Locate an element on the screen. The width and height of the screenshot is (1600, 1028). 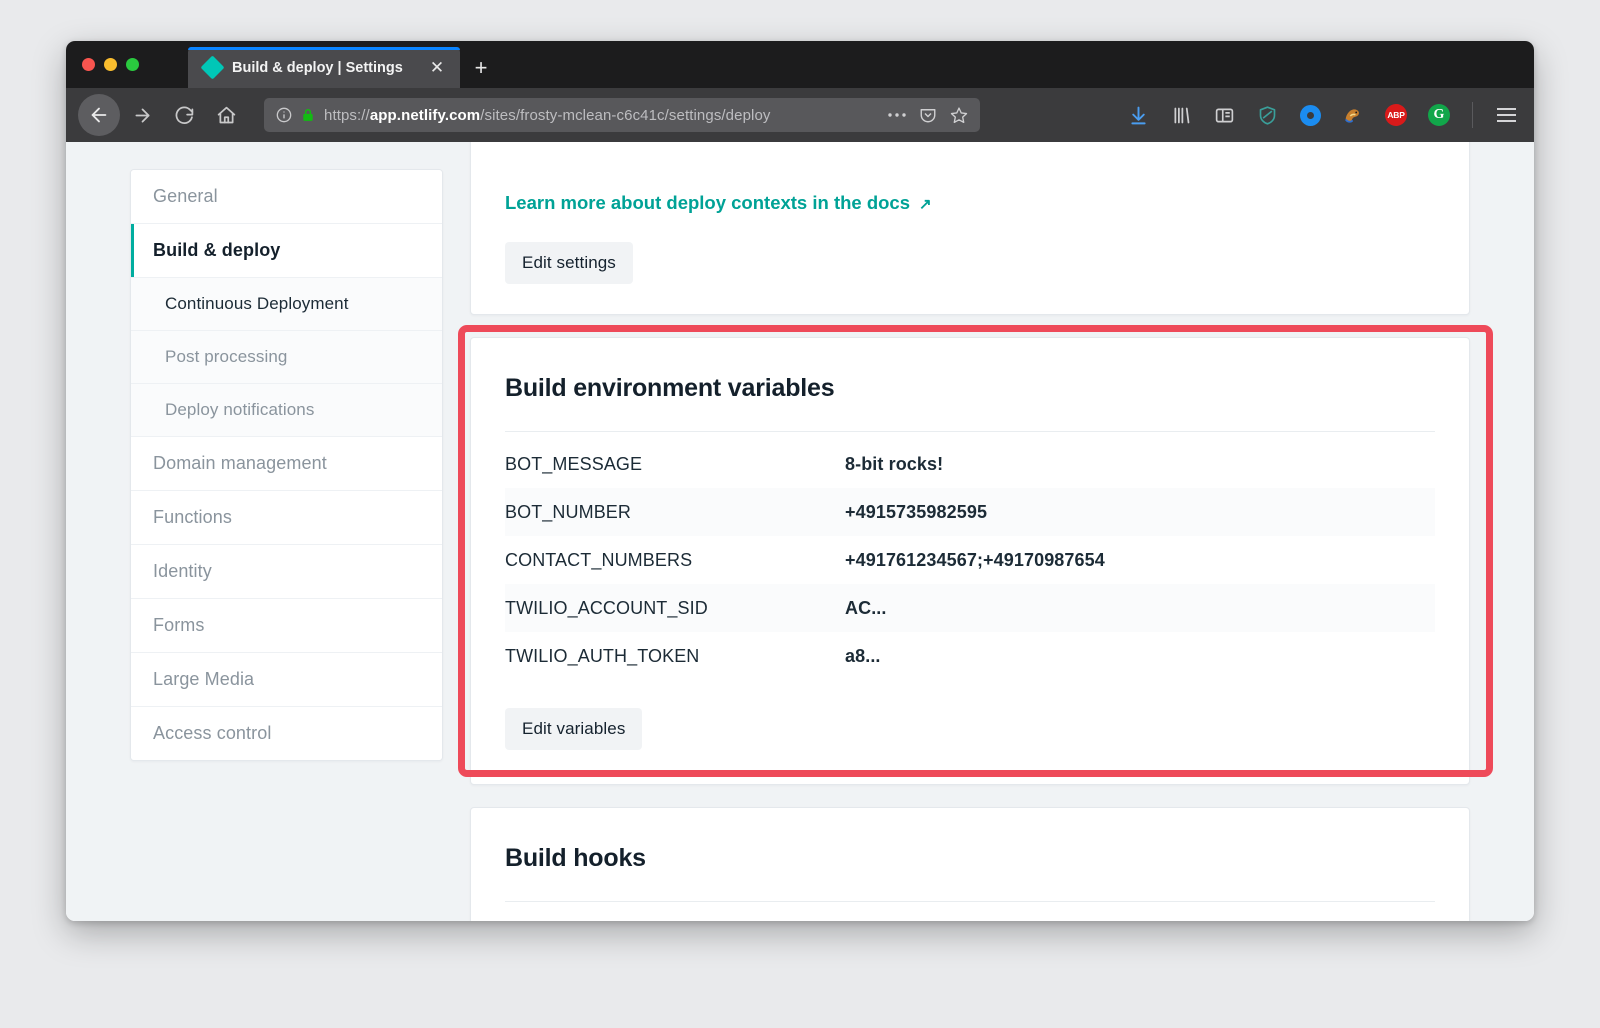
zoom-window-button is located at coordinates (132, 64).